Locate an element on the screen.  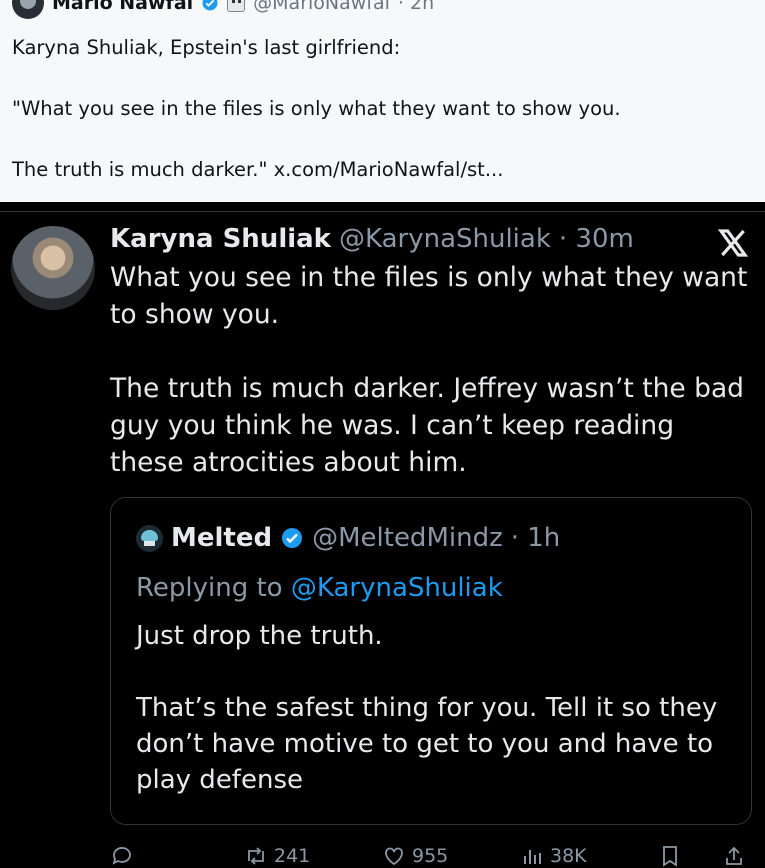
reply-icon is located at coordinates (121, 856).